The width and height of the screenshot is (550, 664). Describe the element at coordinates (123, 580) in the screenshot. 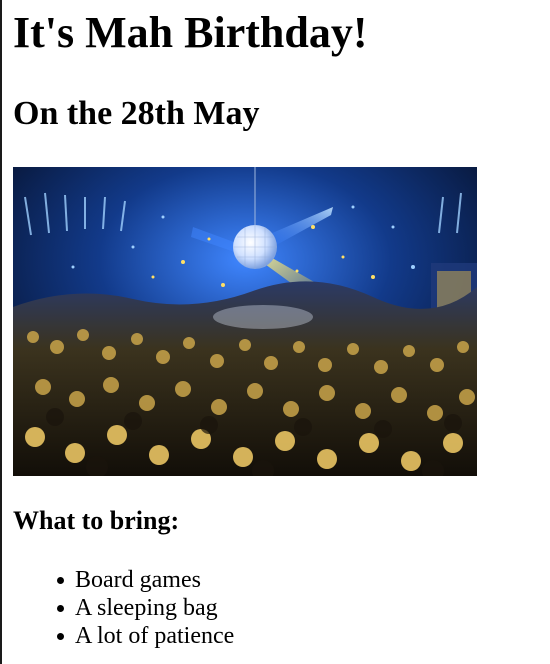

I see `list-item: Board games` at that location.